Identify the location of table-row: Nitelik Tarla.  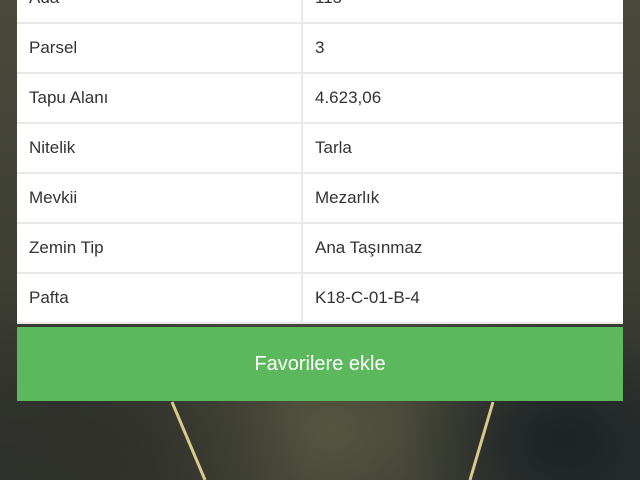
(320, 149).